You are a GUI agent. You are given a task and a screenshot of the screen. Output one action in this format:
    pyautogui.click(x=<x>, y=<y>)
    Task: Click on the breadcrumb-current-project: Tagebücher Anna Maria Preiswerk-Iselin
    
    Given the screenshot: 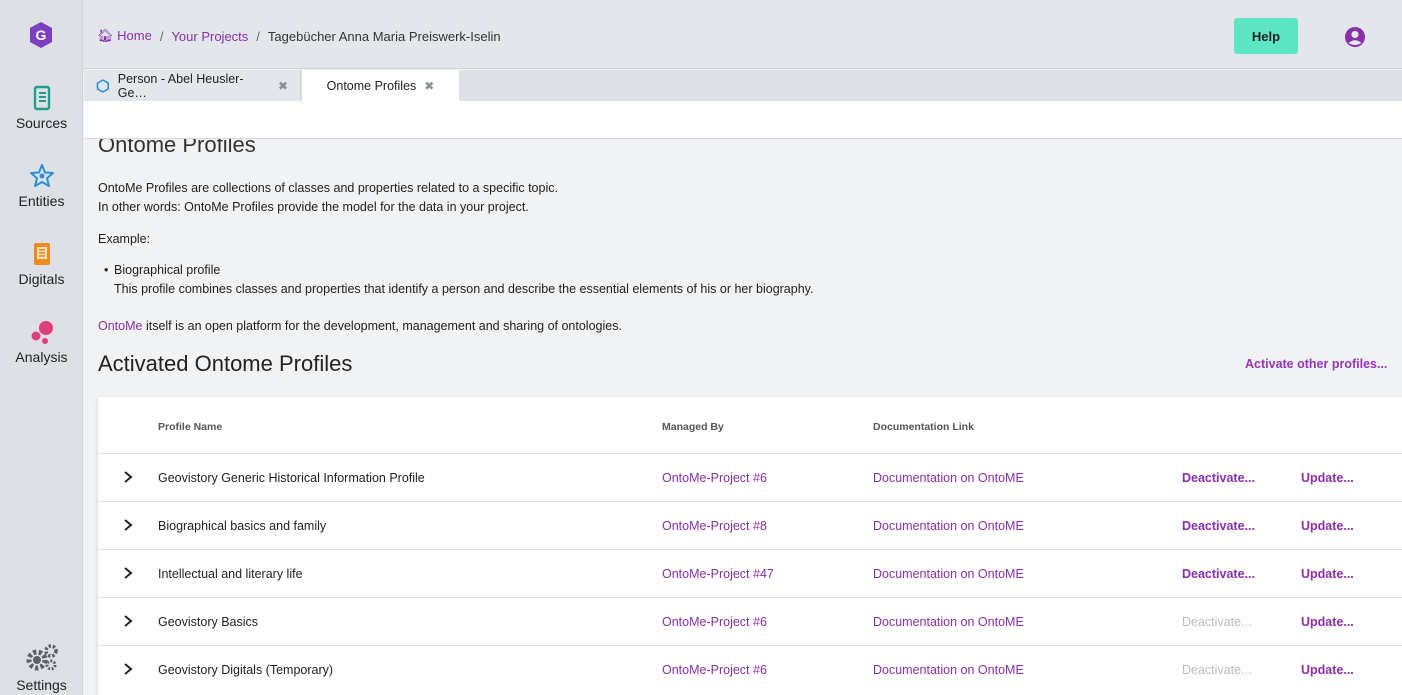 What is the action you would take?
    pyautogui.click(x=384, y=36)
    